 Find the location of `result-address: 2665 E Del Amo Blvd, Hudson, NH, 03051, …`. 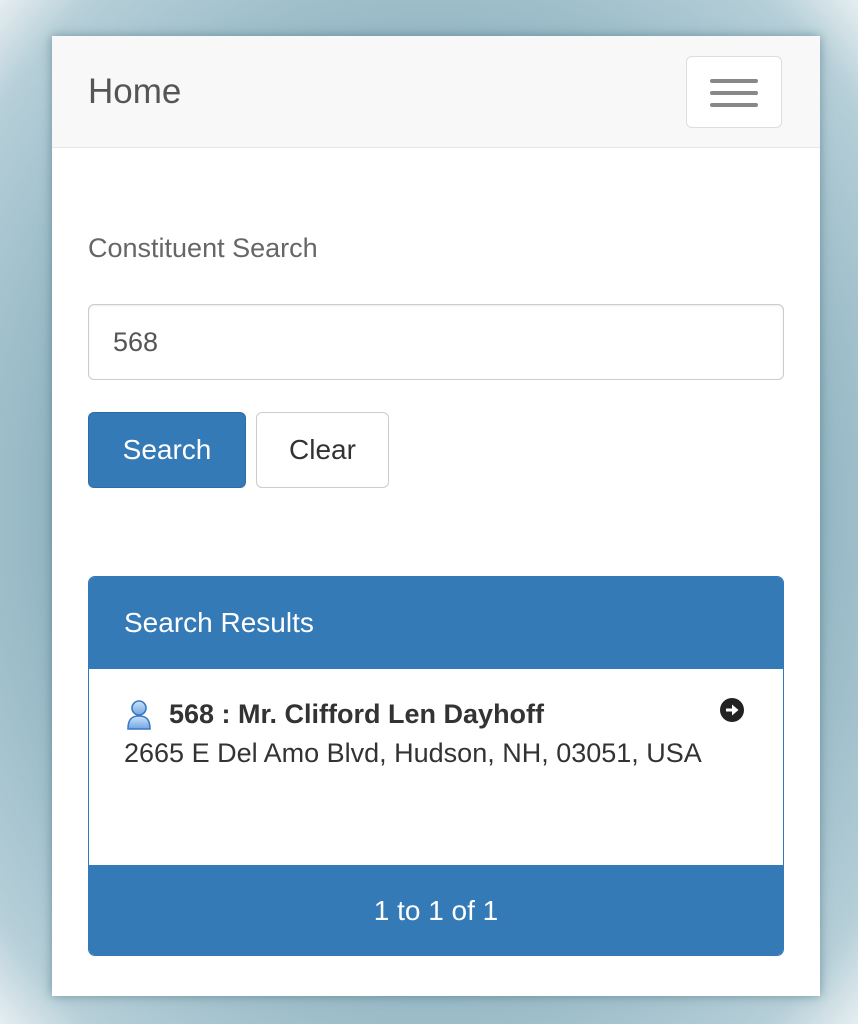

result-address: 2665 E Del Amo Blvd, Hudson, NH, 03051, … is located at coordinates (413, 753).